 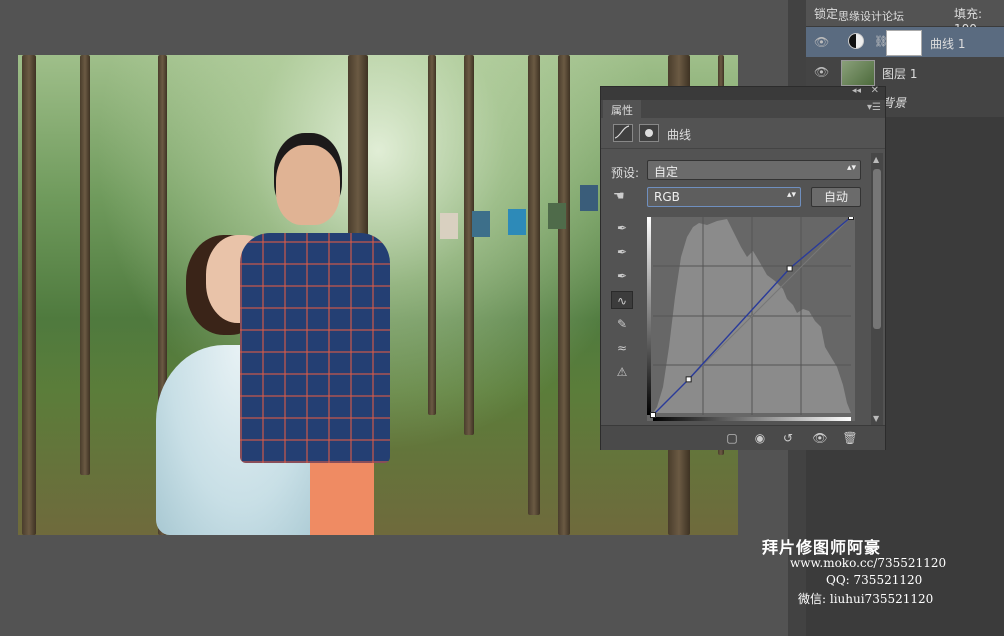 I want to click on photo-groom-head, so click(x=308, y=185).